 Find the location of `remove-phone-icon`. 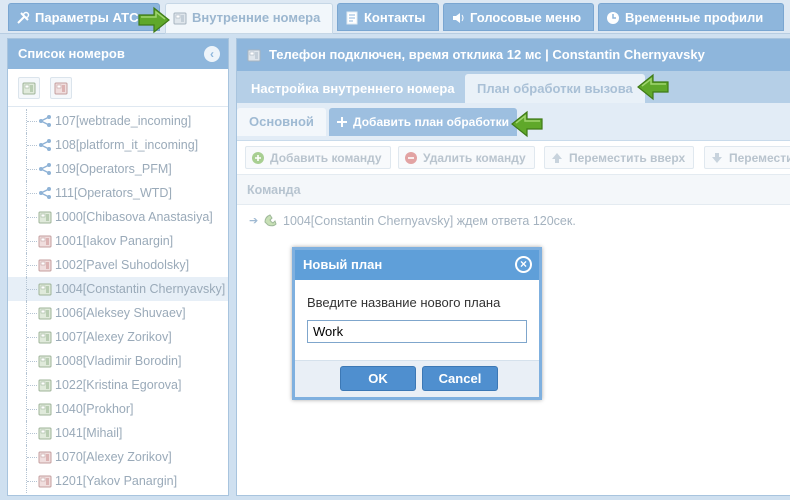

remove-phone-icon is located at coordinates (61, 88).